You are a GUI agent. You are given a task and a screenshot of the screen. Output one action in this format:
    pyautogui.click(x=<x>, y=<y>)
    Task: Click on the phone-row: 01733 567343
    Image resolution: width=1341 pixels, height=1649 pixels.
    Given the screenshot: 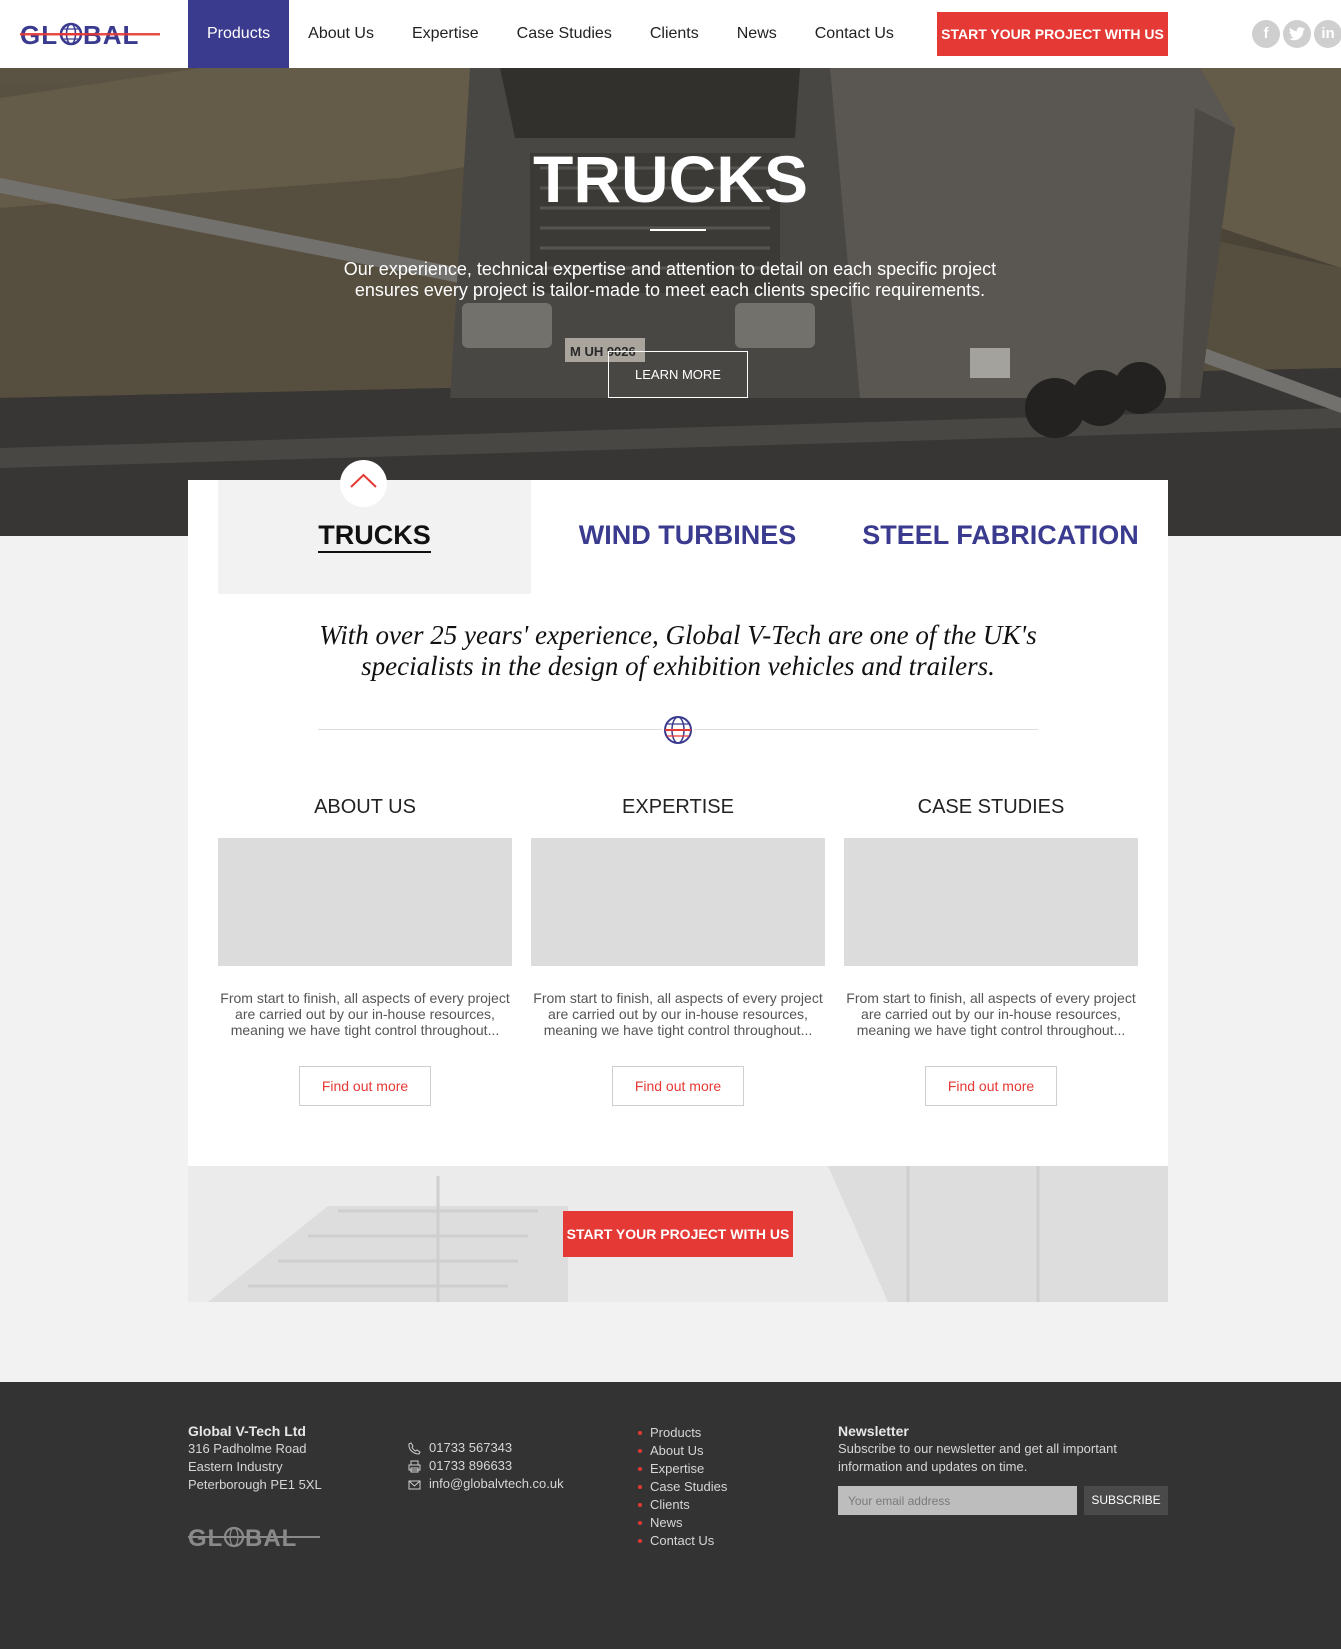 What is the action you would take?
    pyautogui.click(x=486, y=1448)
    